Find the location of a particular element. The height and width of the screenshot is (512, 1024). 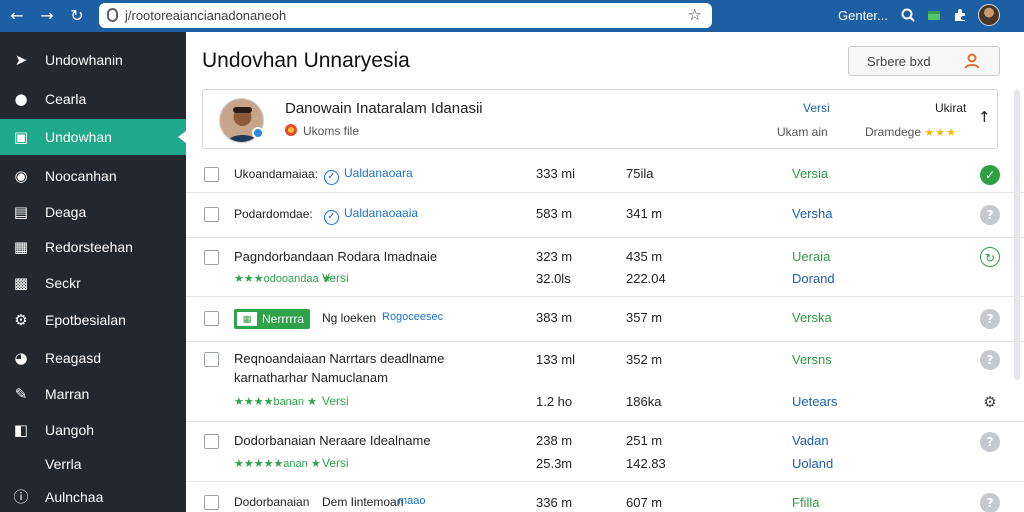

row-tag: ✓ Ualdanaoara is located at coordinates (368, 175).